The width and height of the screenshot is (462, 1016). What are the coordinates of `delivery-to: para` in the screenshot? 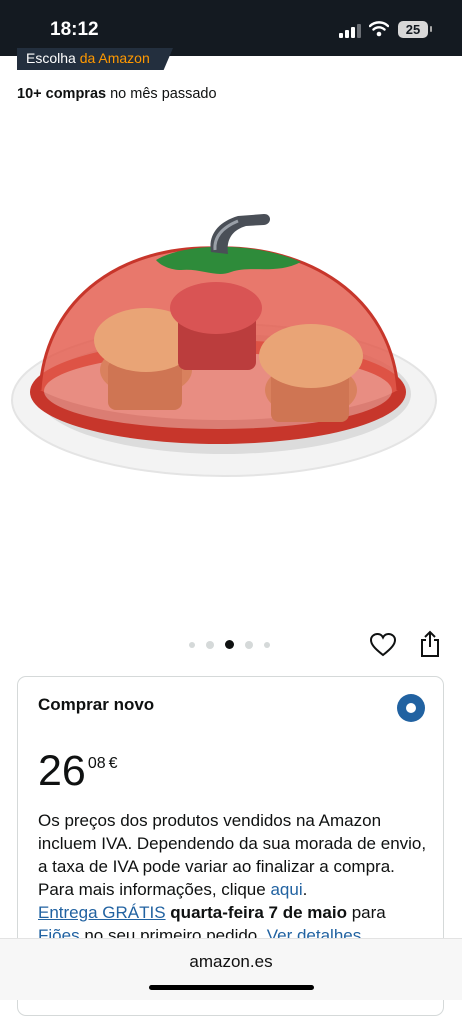 It's located at (368, 912).